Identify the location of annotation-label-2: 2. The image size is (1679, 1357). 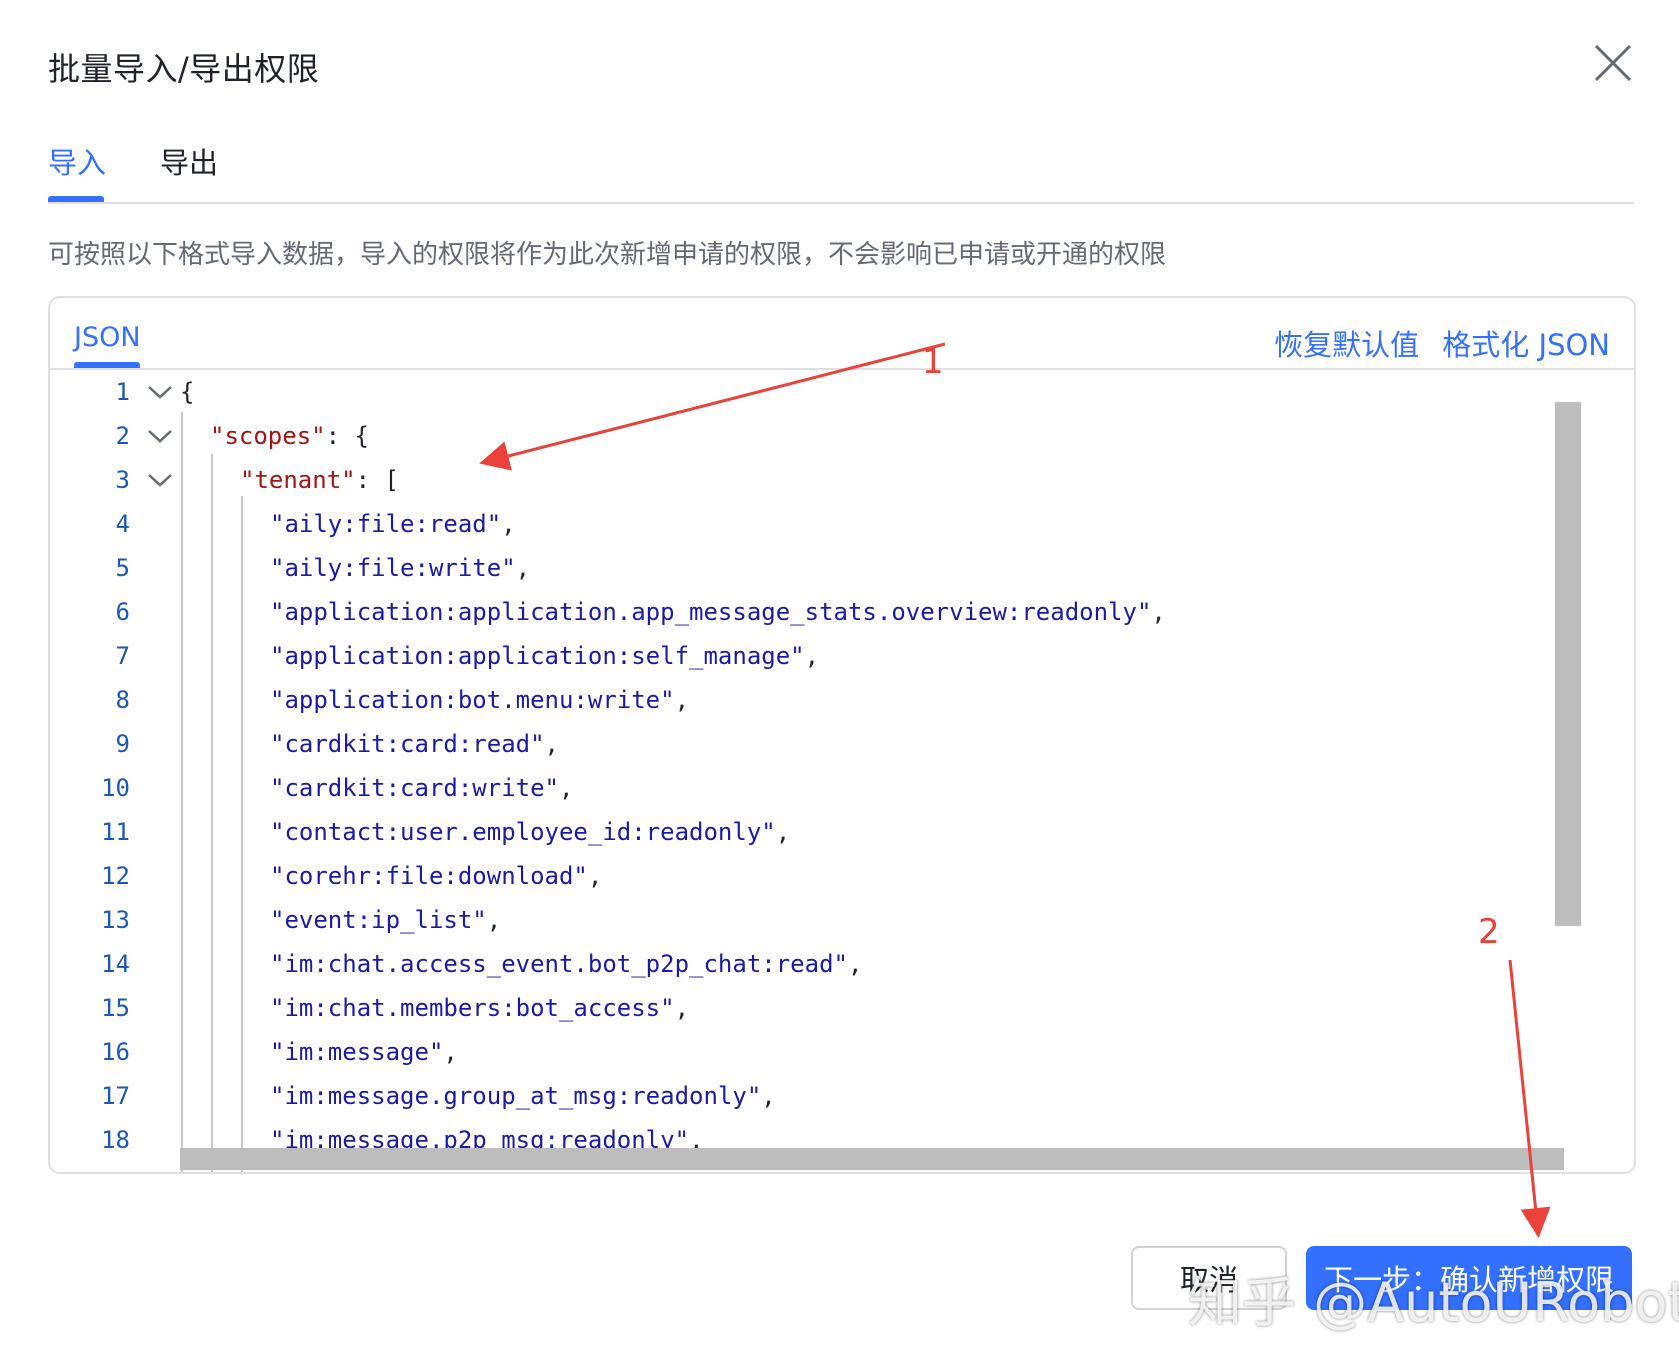
(1489, 932).